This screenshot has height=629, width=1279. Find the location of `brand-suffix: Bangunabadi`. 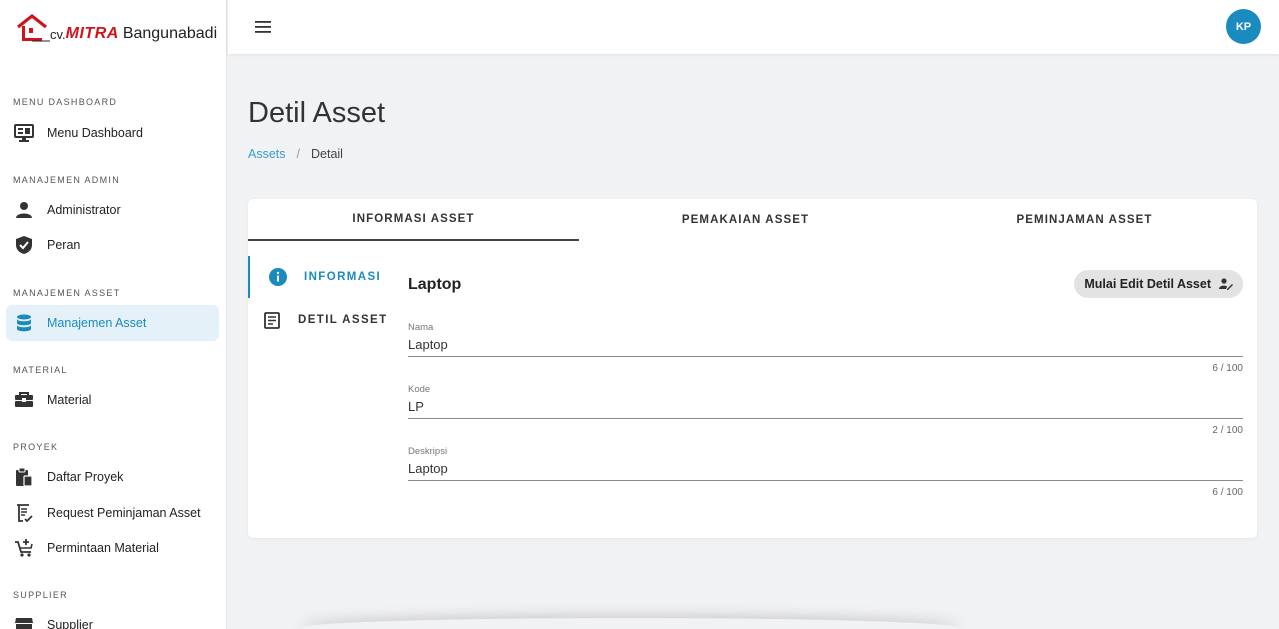

brand-suffix: Bangunabadi is located at coordinates (170, 33).